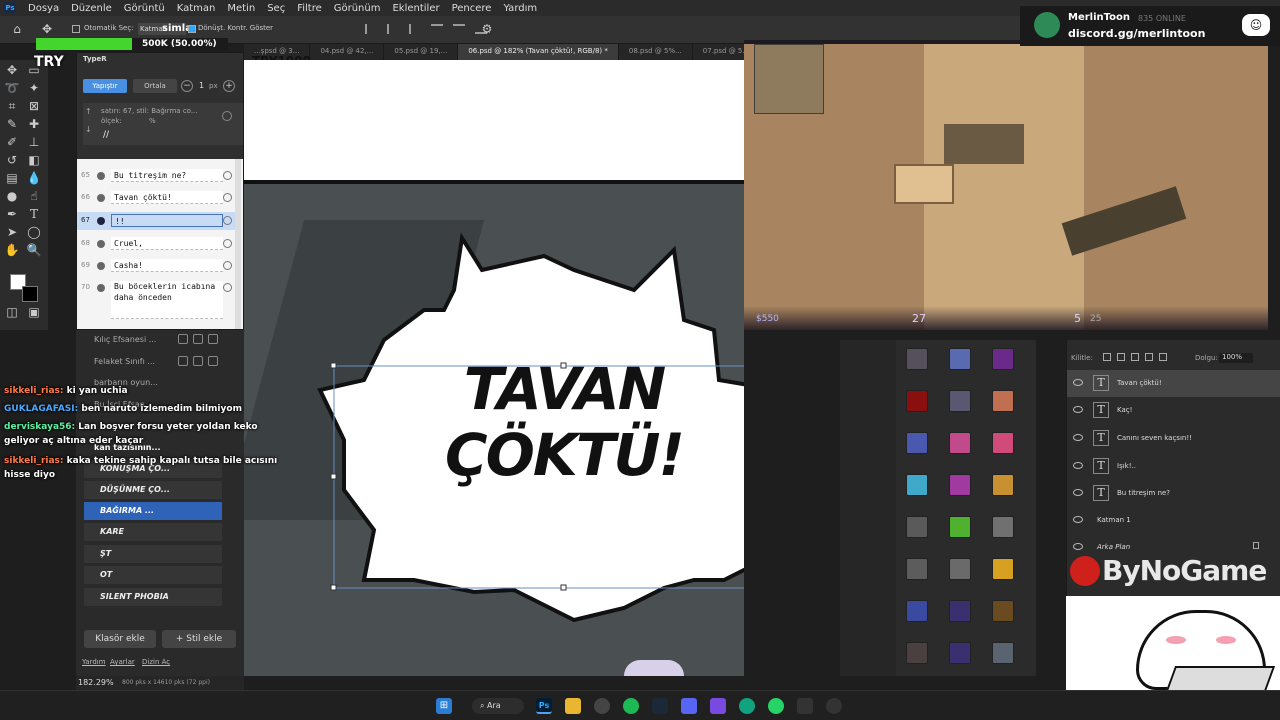 The width and height of the screenshot is (1280, 720). Describe the element at coordinates (30, 294) in the screenshot. I see `background-color-swatch` at that location.